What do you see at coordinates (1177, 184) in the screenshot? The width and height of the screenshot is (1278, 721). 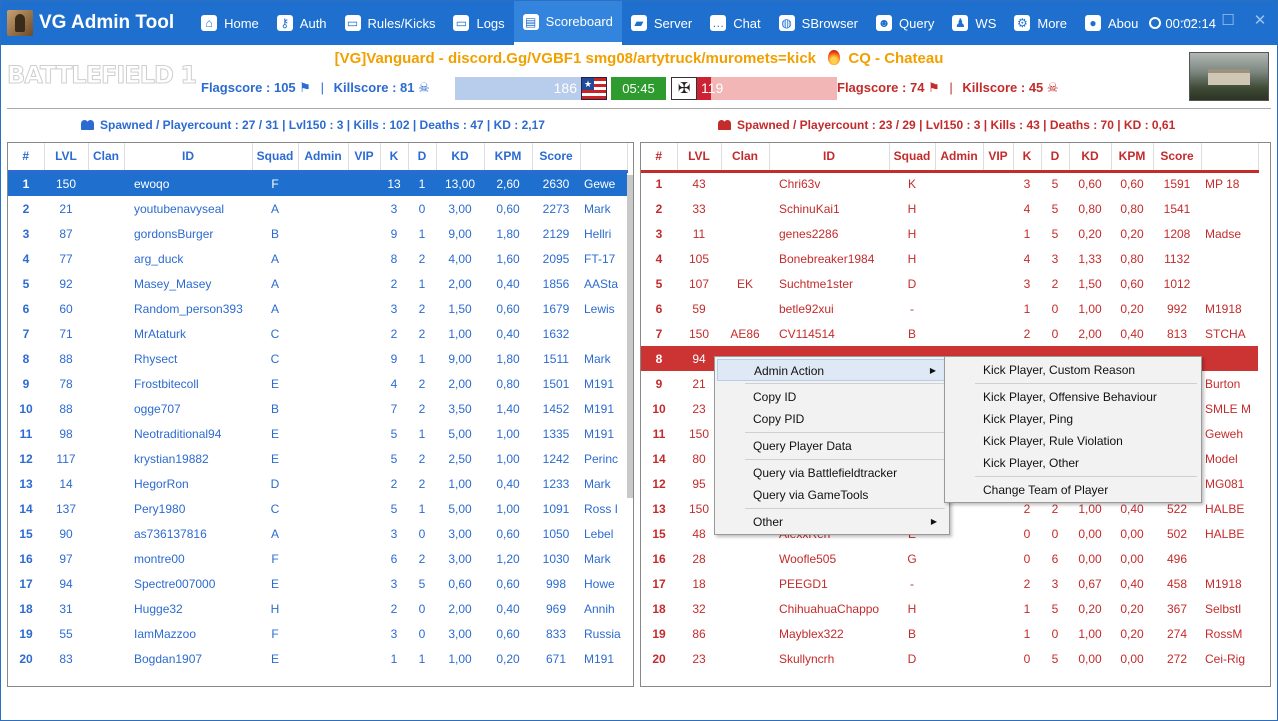 I see `cell: 1591` at bounding box center [1177, 184].